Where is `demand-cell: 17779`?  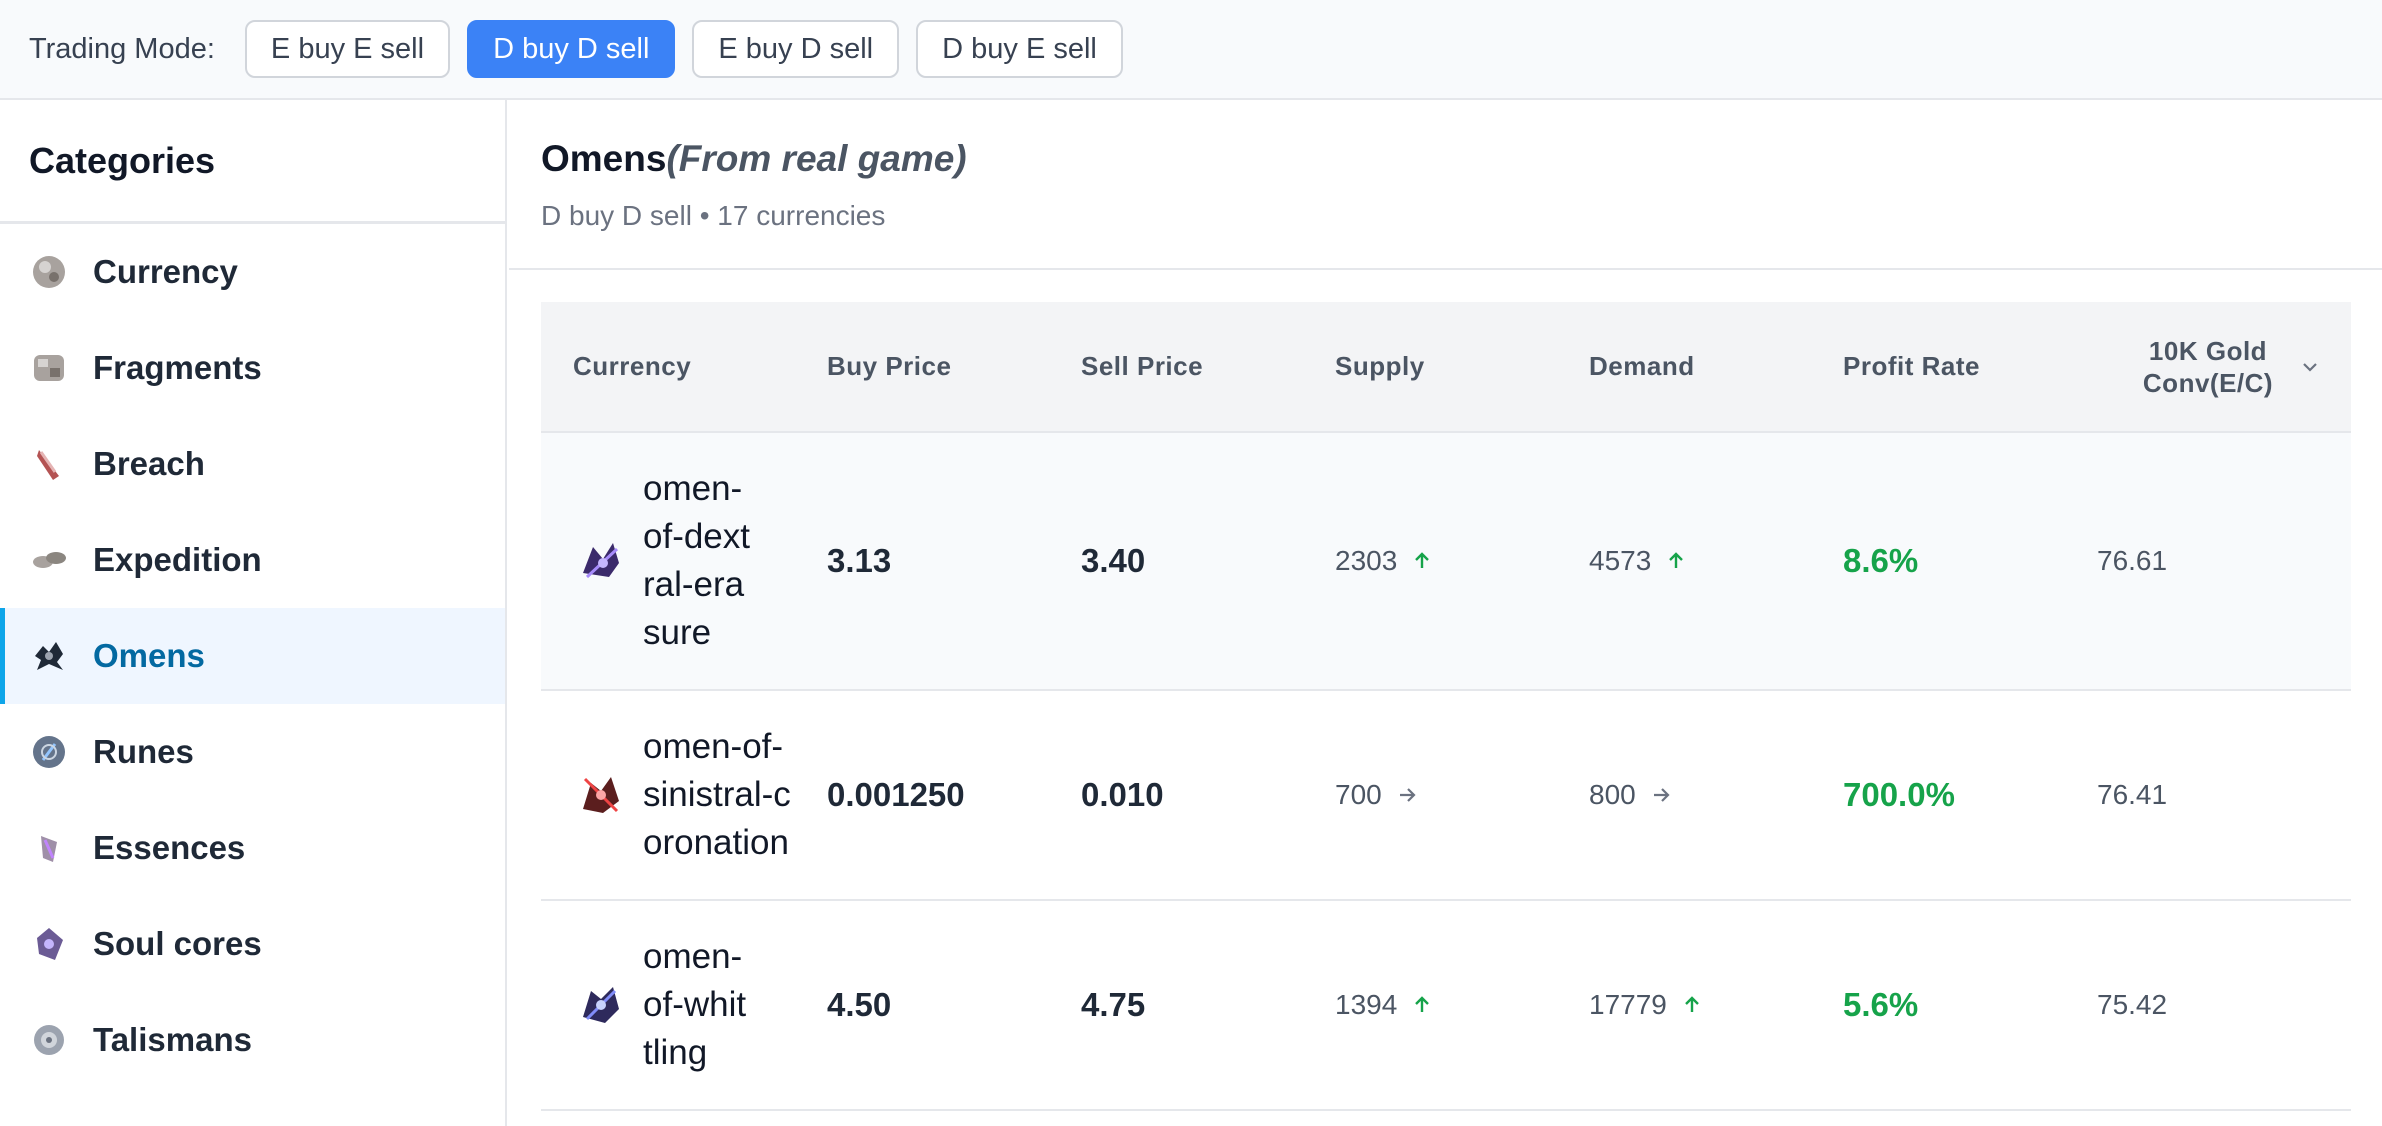 demand-cell: 17779 is located at coordinates (1684, 1005).